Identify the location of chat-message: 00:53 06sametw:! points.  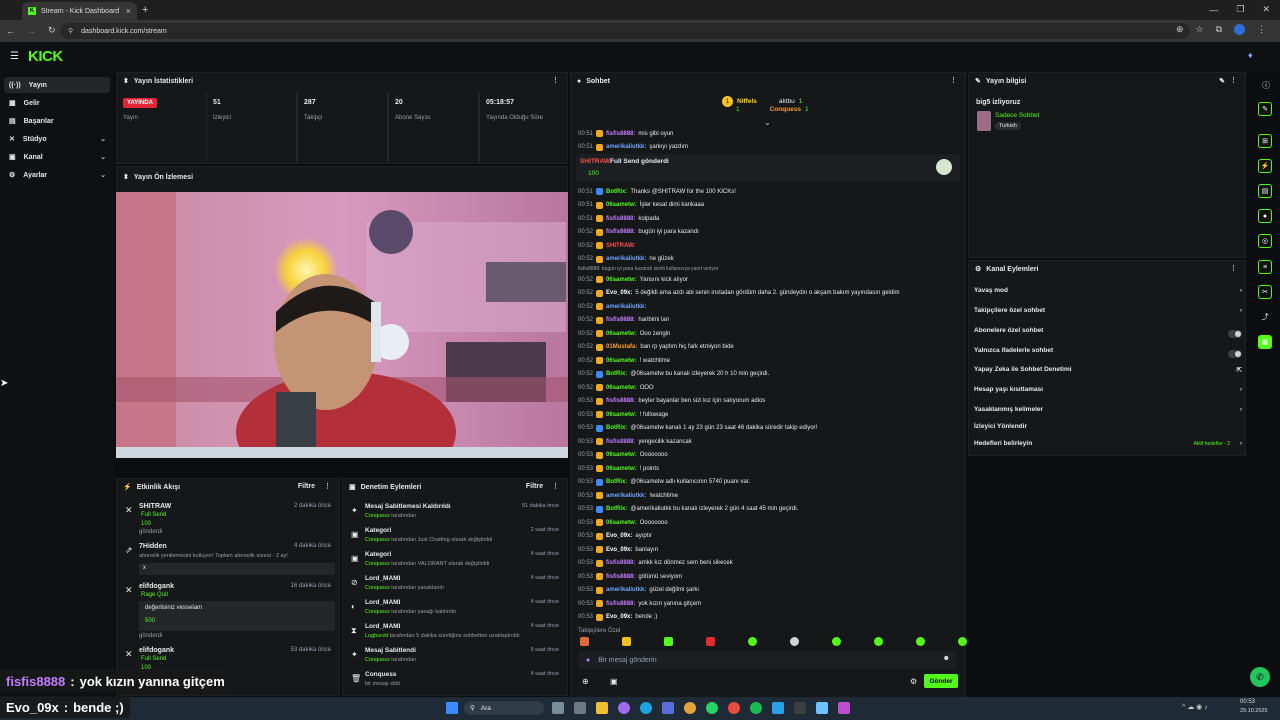
(618, 468).